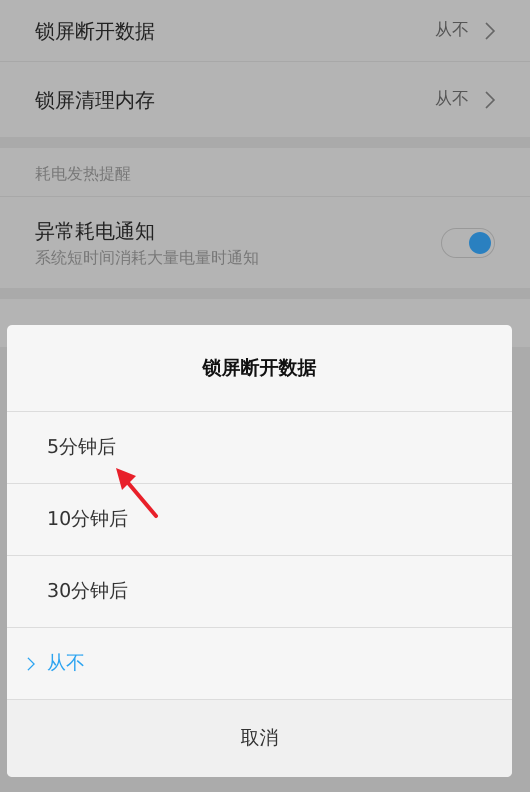  I want to click on dialog-title: 锁屏断开数据, so click(259, 368).